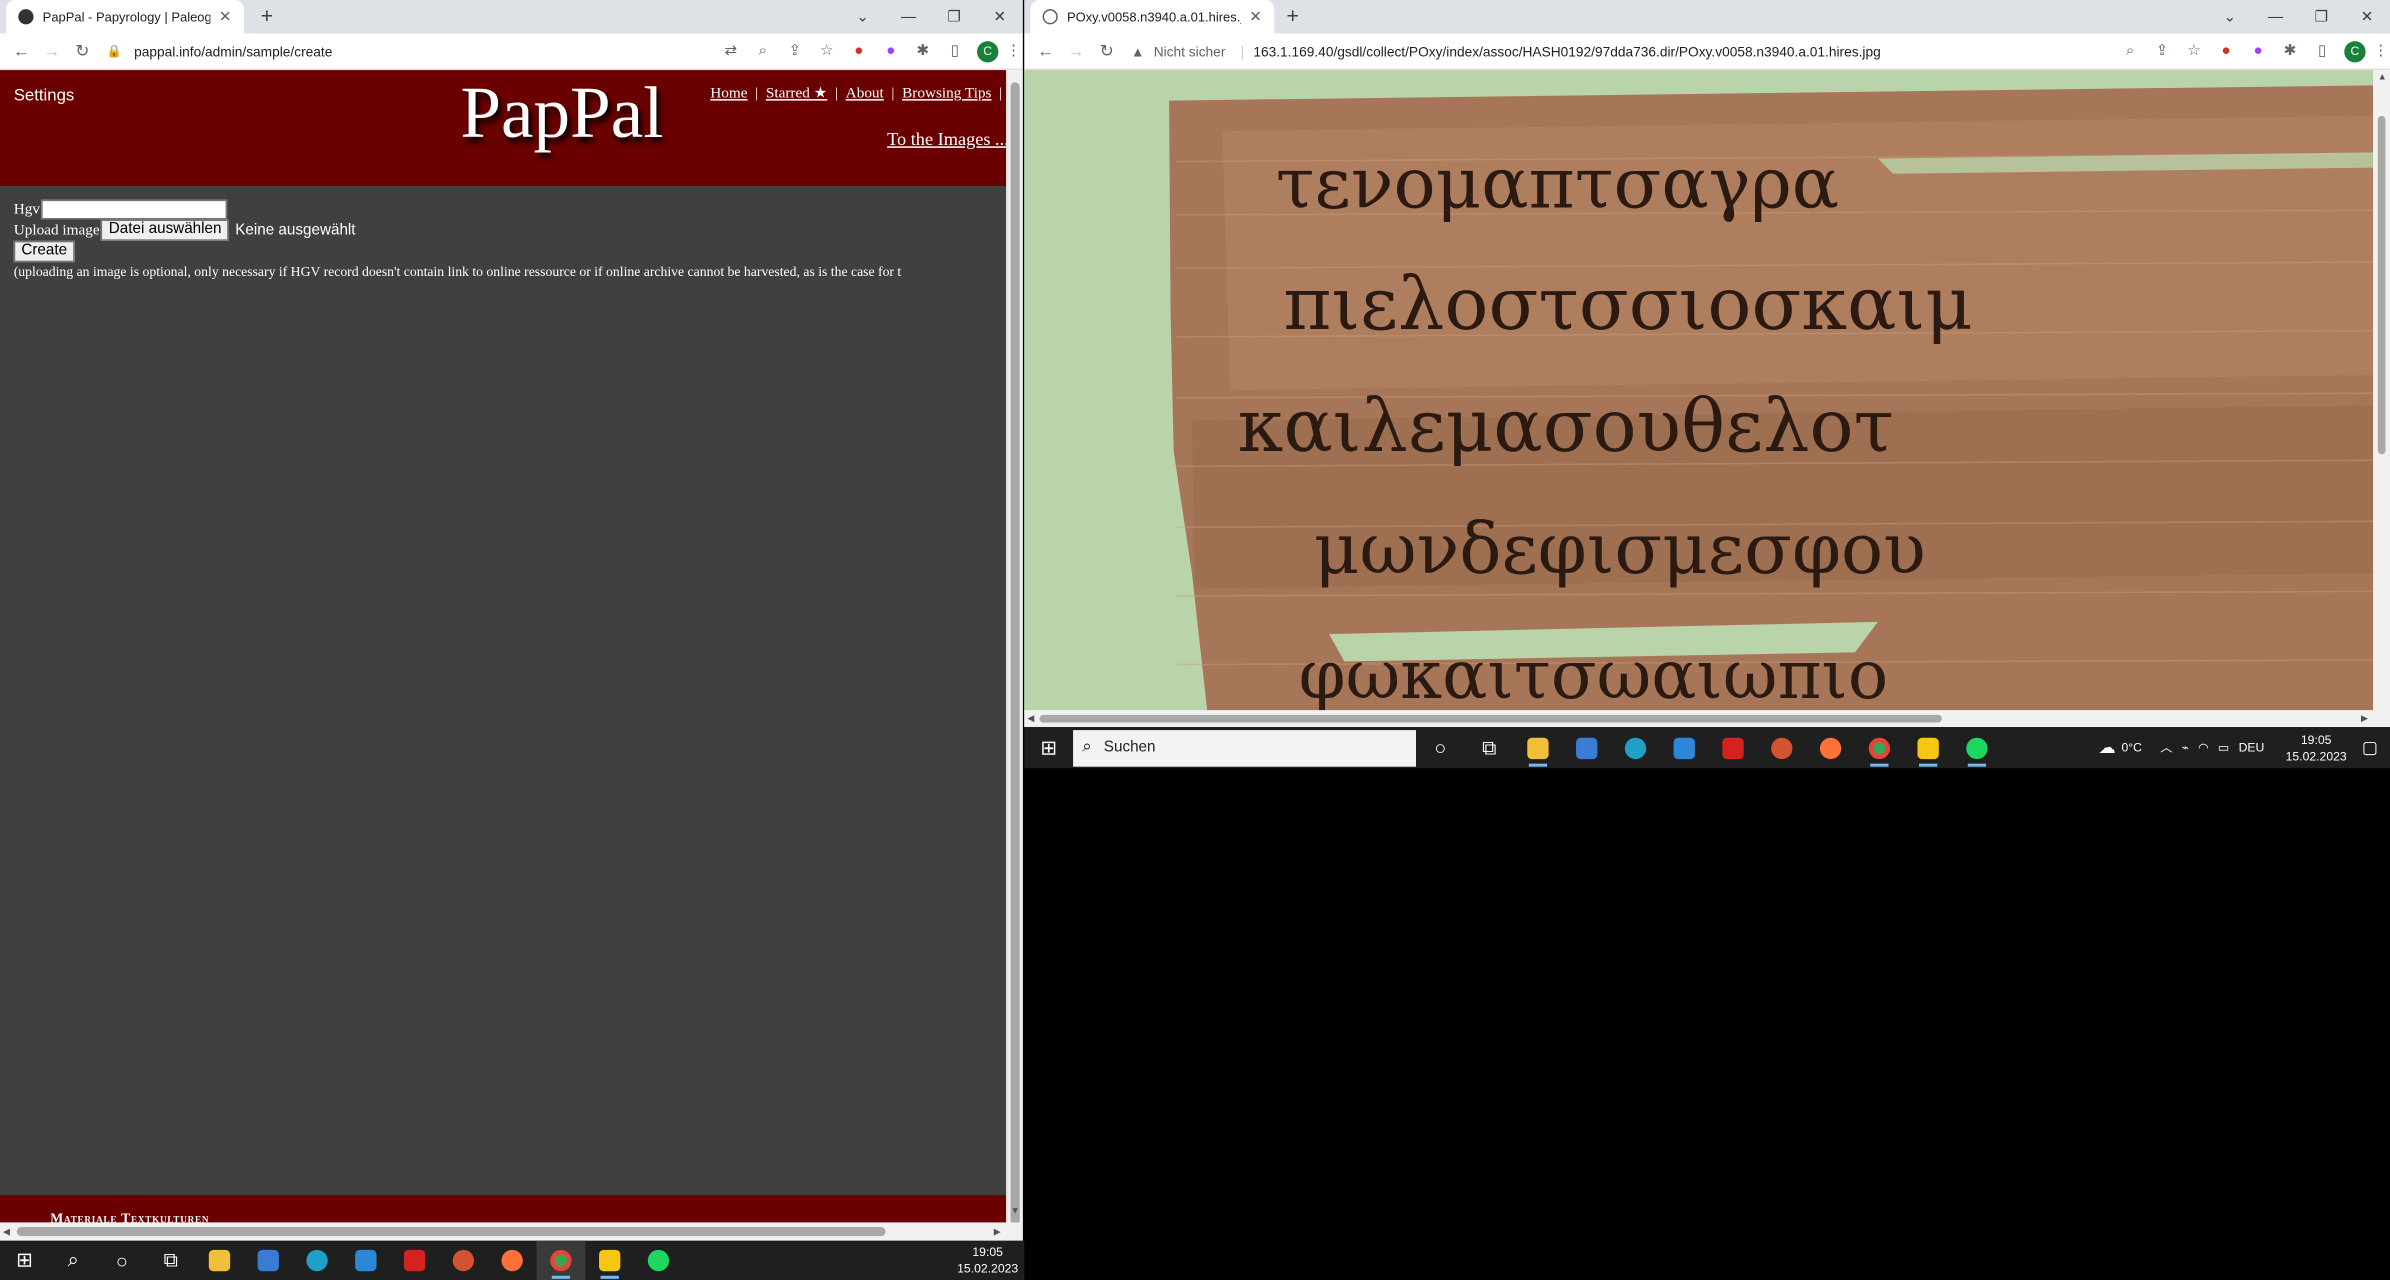 The image size is (2390, 1280). What do you see at coordinates (44, 96) in the screenshot?
I see `settings-link: Settings` at bounding box center [44, 96].